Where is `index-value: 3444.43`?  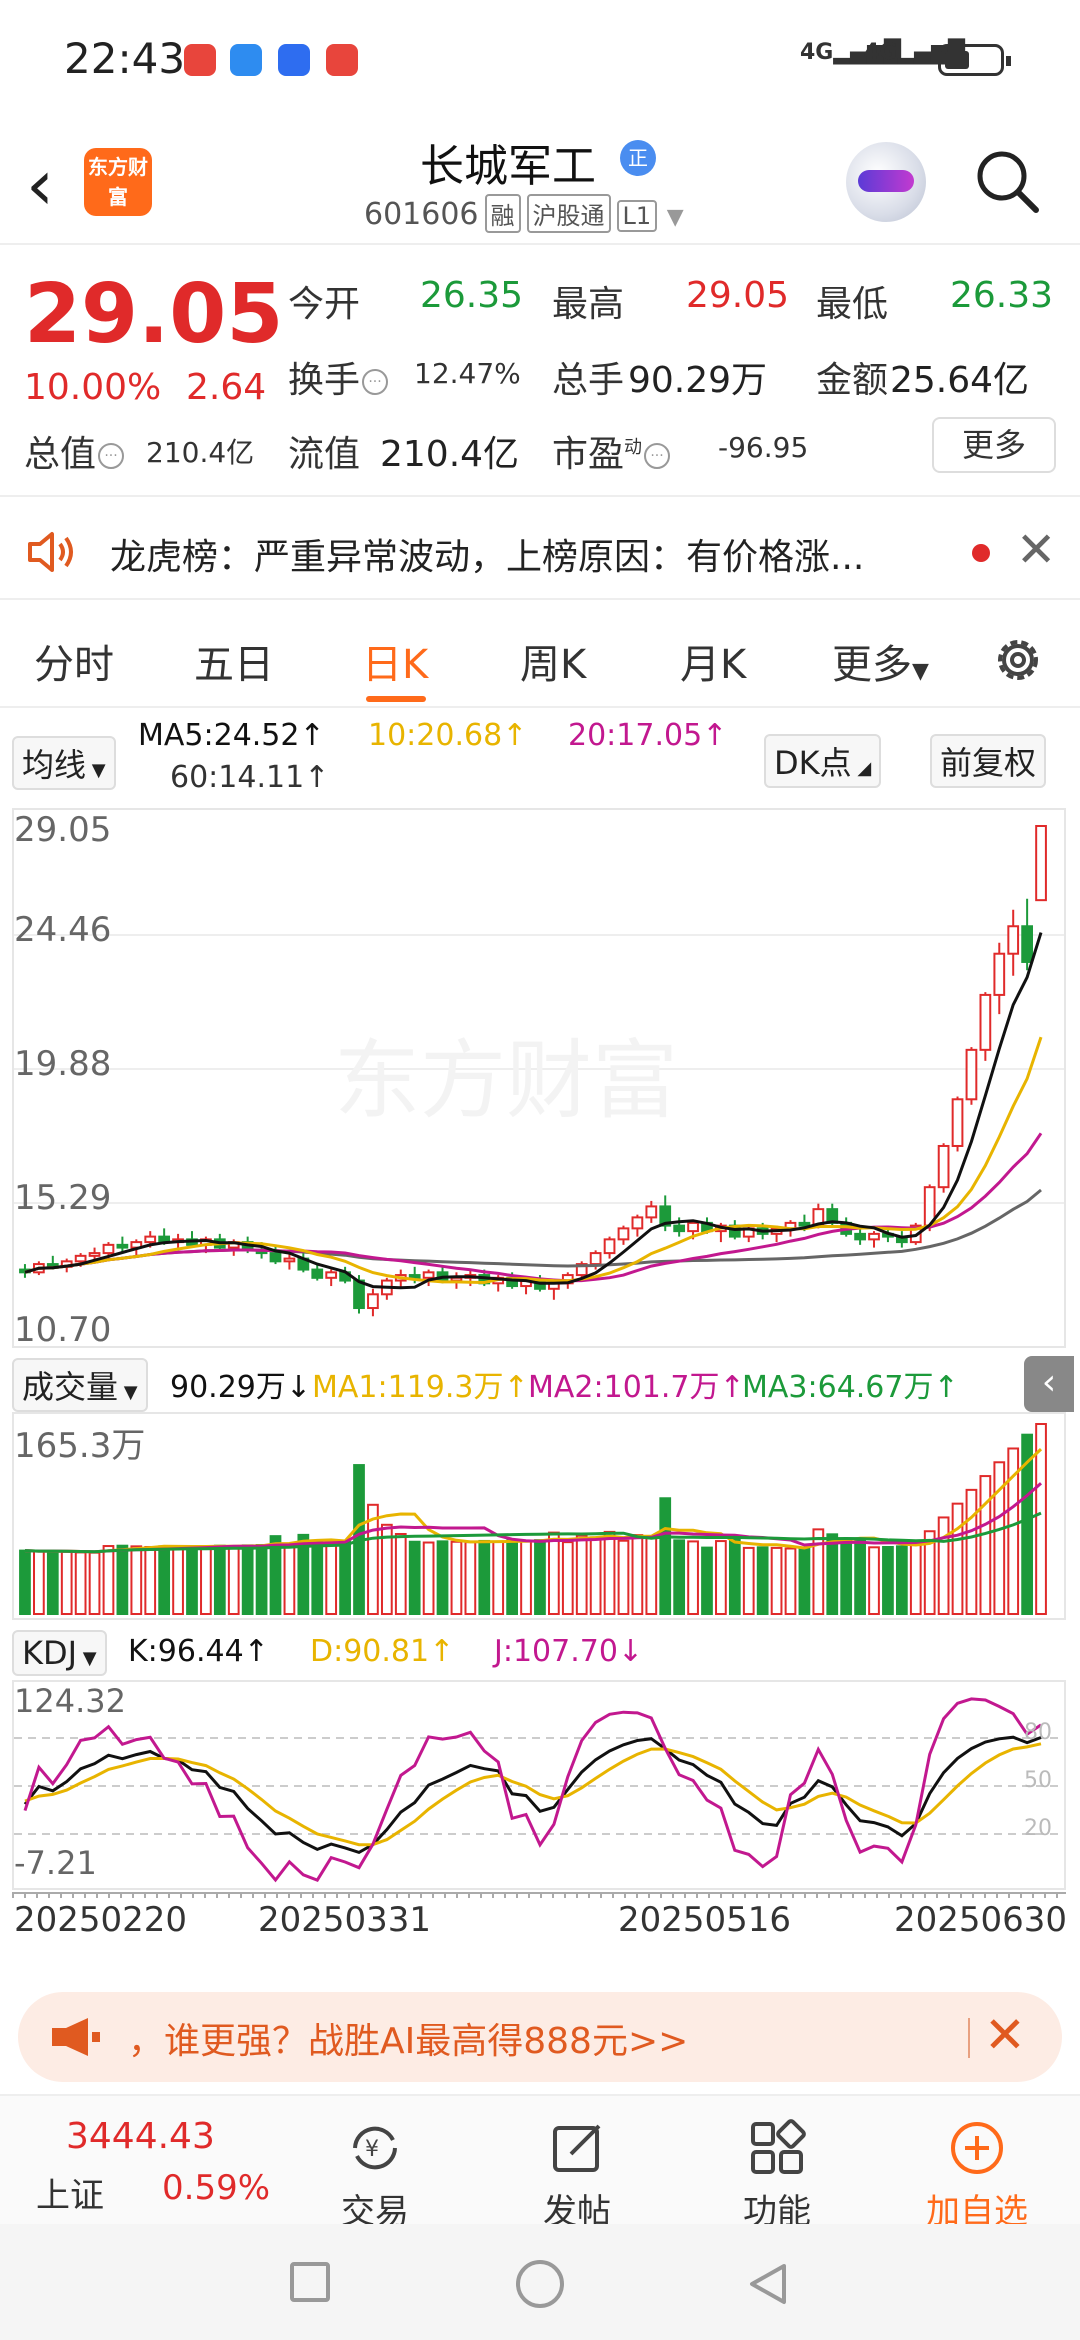
index-value: 3444.43 is located at coordinates (140, 2136).